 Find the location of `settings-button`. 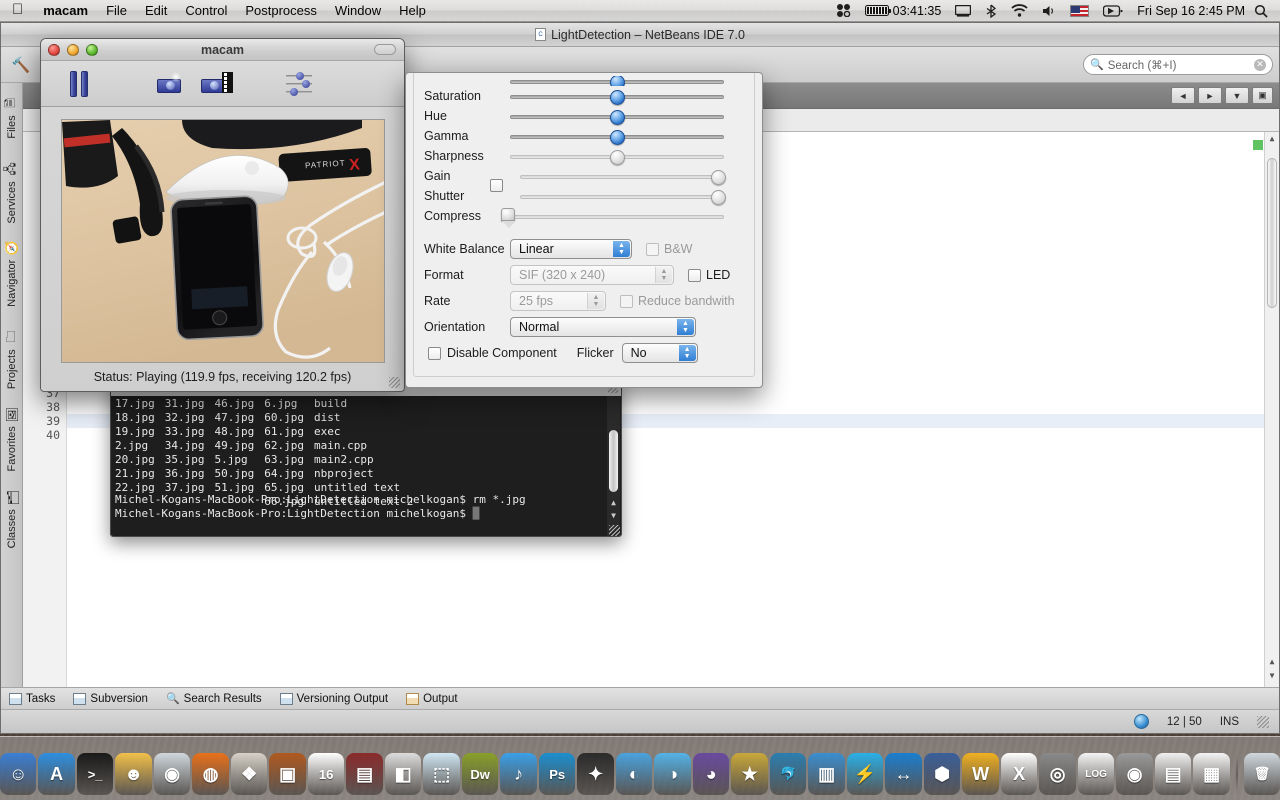

settings-button is located at coordinates (299, 84).